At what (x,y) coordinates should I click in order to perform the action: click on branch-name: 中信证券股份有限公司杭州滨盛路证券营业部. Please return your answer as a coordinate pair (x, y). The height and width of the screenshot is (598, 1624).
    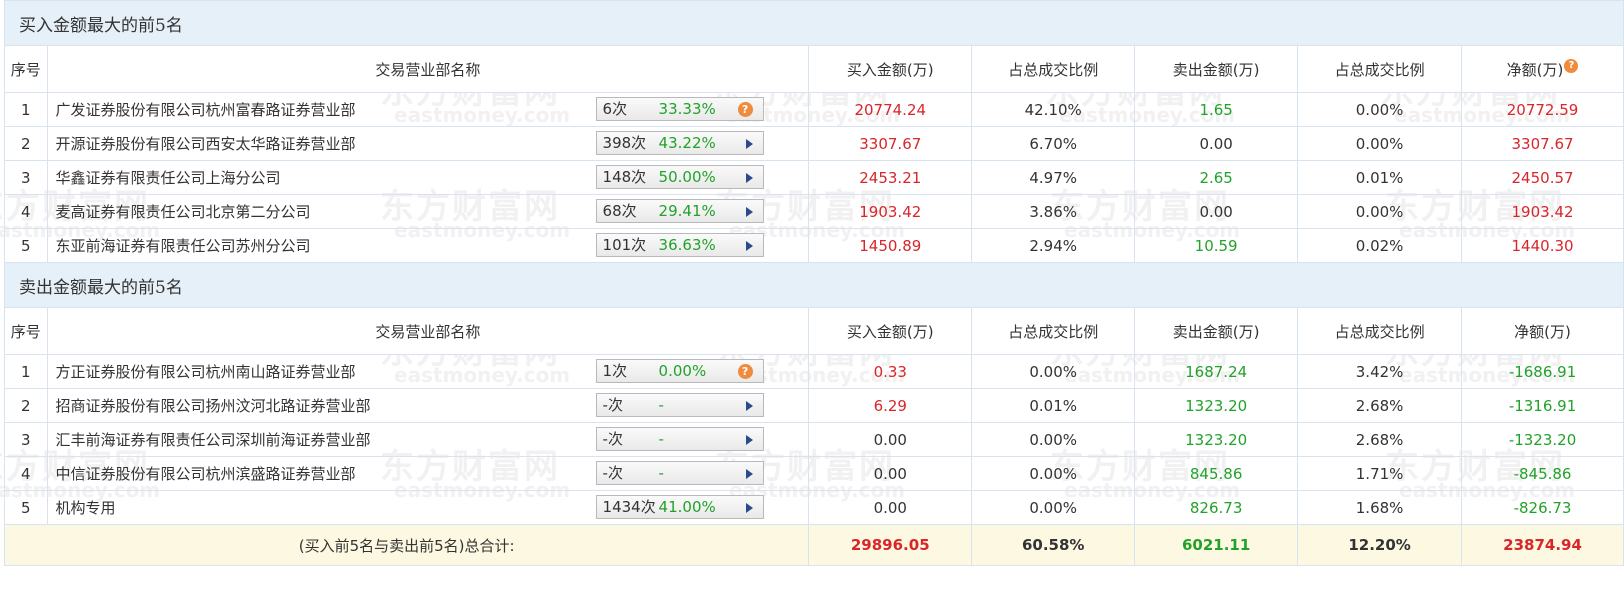
    Looking at the image, I should click on (206, 473).